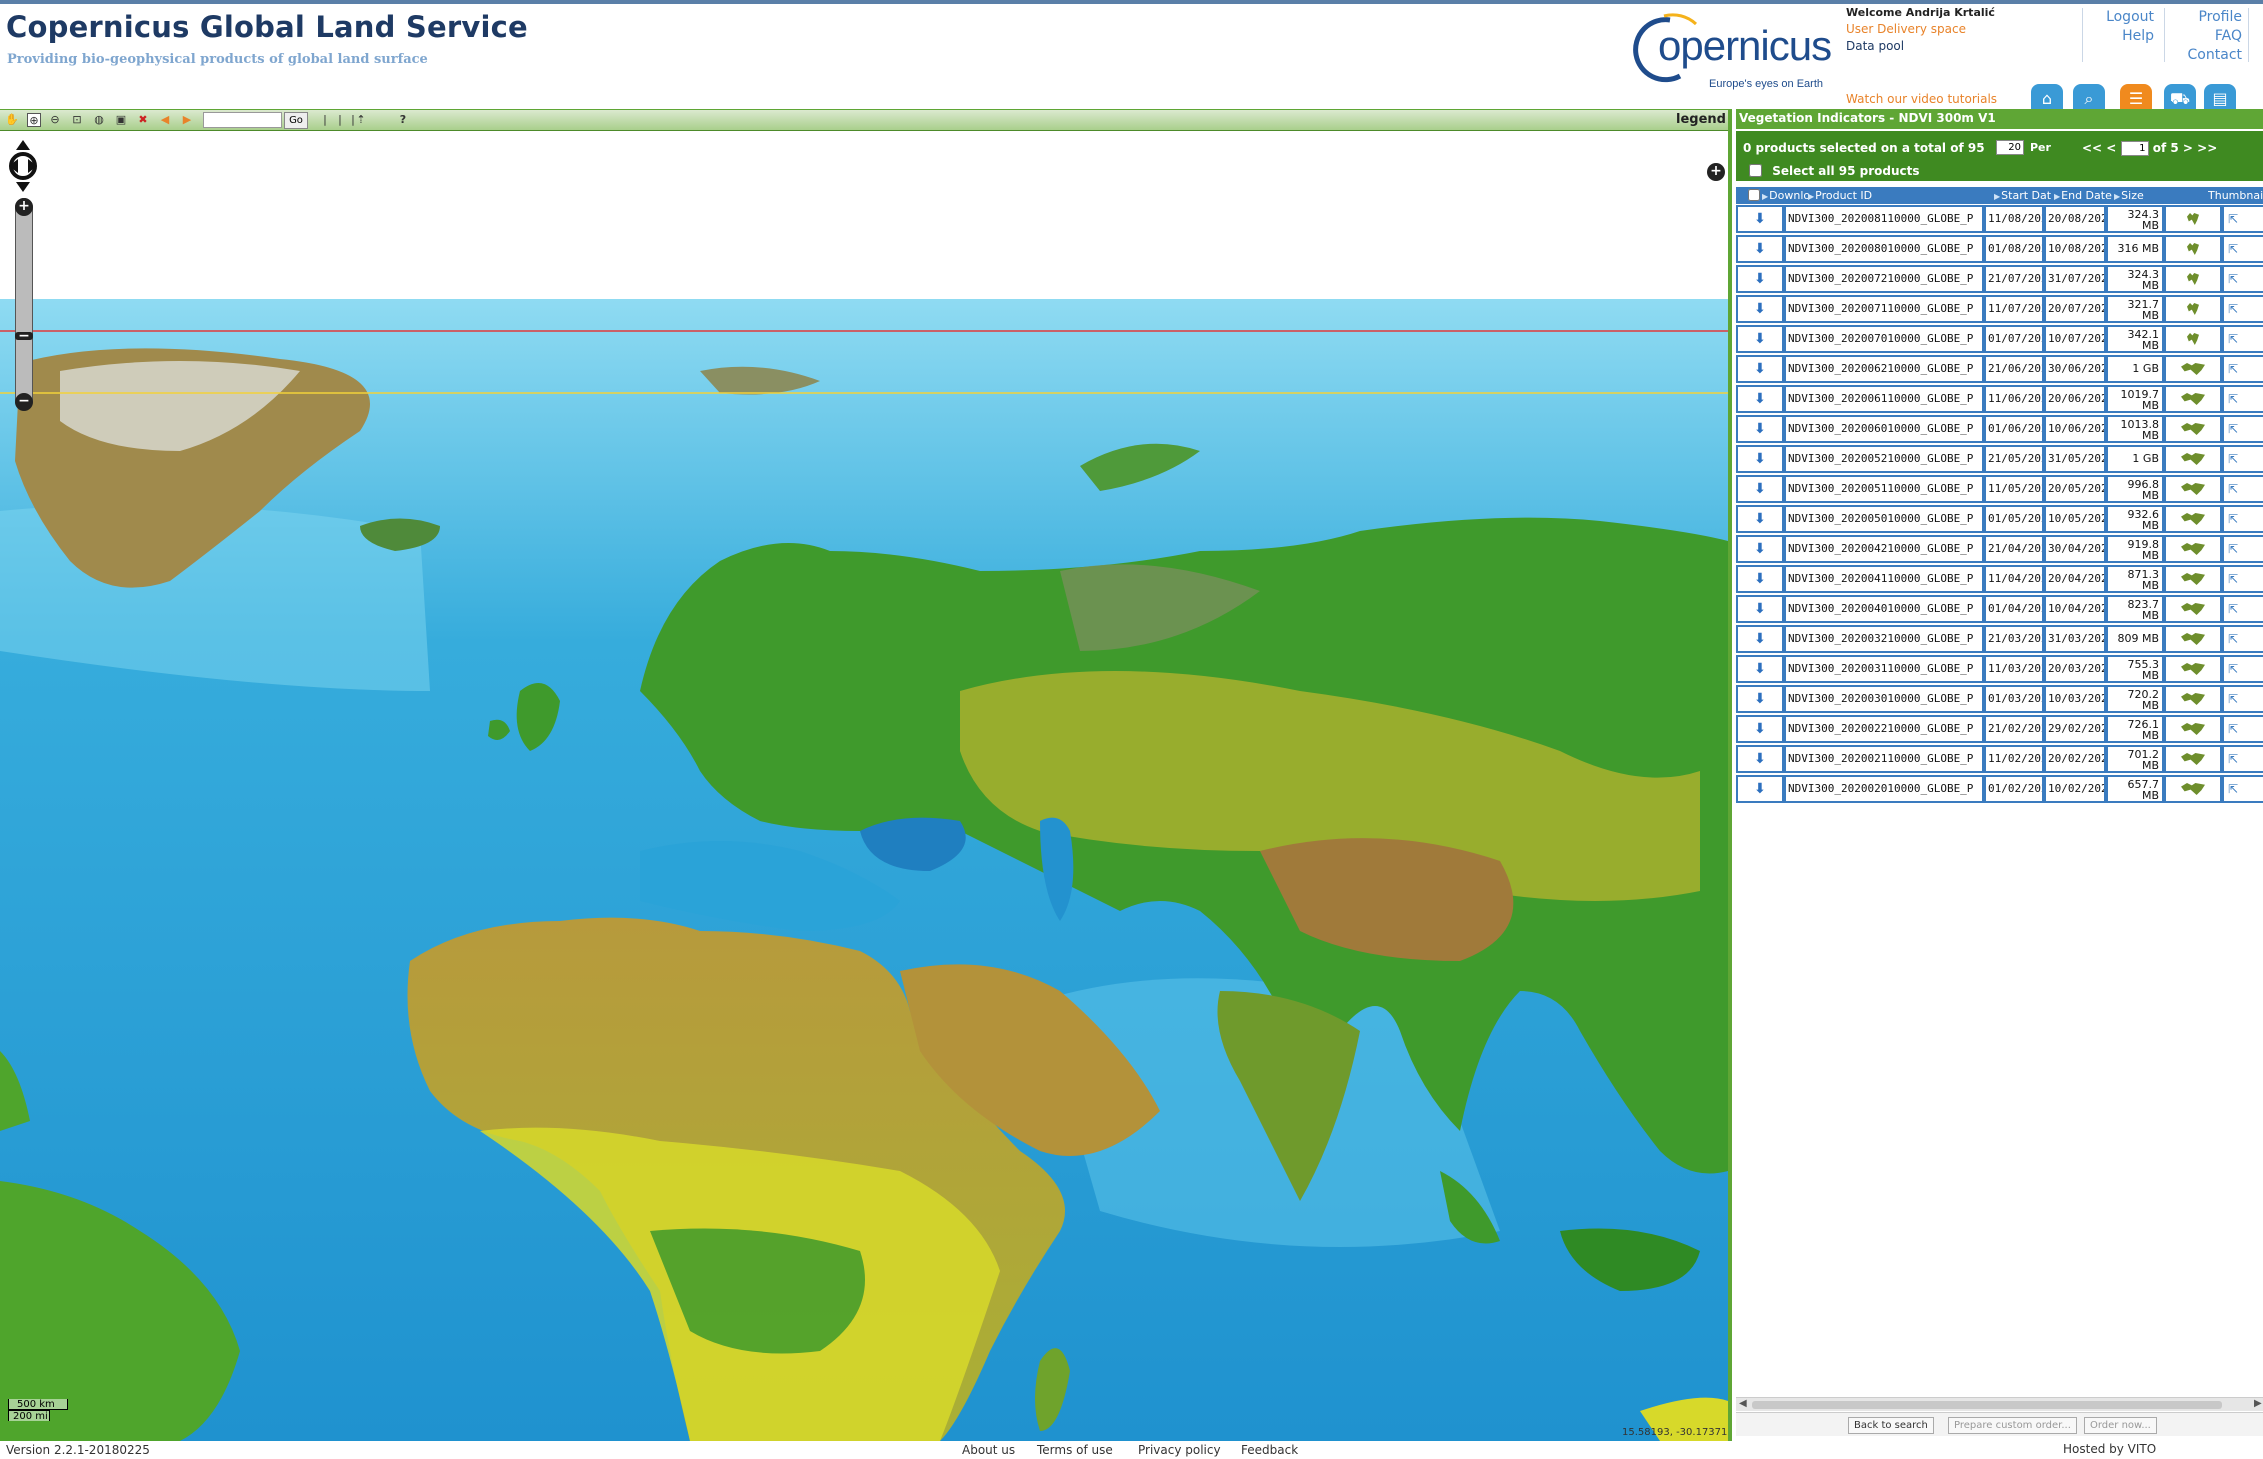 This screenshot has height=1459, width=2263. Describe the element at coordinates (1884, 669) in the screenshot. I see `product-id-cell: NDVI300_202003110000_GLOBE_P` at that location.